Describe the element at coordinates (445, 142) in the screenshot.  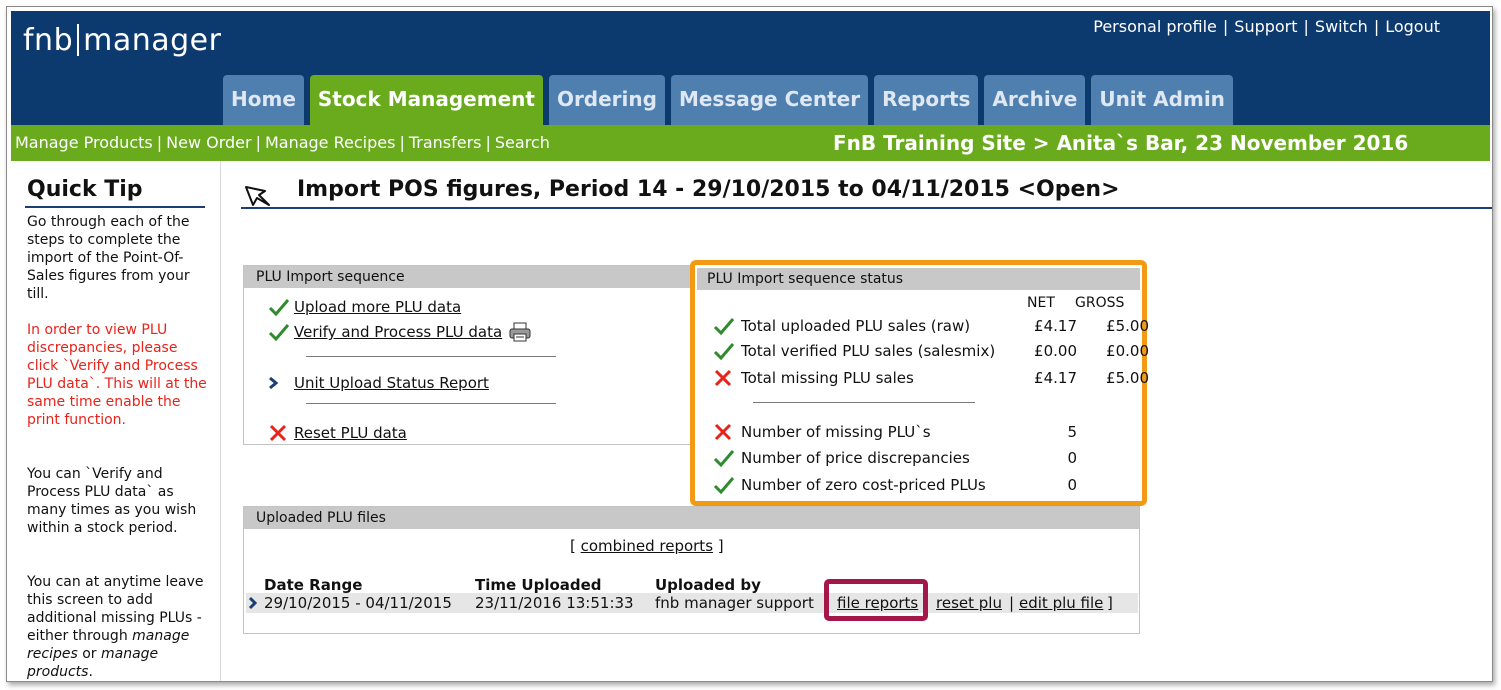
I see `transfers-link: Transfers` at that location.